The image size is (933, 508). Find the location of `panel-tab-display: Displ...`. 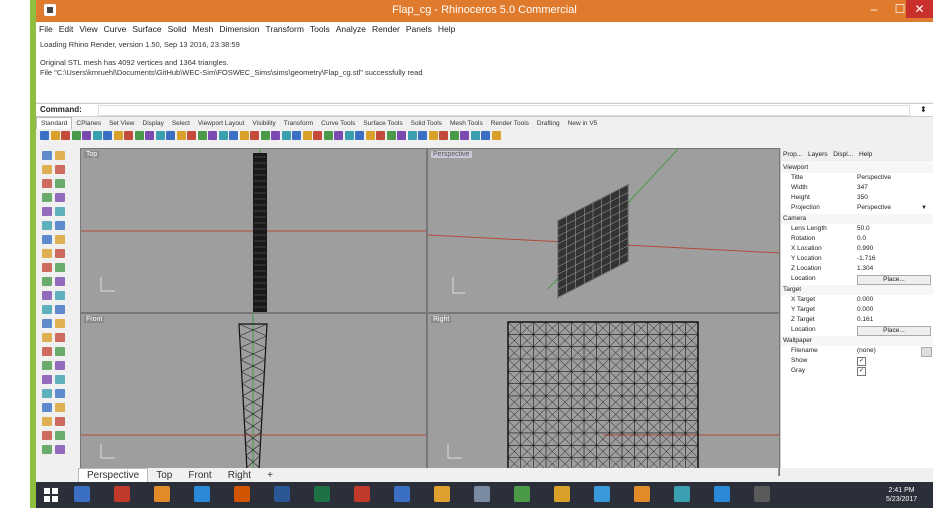

panel-tab-display: Displ... is located at coordinates (843, 155).